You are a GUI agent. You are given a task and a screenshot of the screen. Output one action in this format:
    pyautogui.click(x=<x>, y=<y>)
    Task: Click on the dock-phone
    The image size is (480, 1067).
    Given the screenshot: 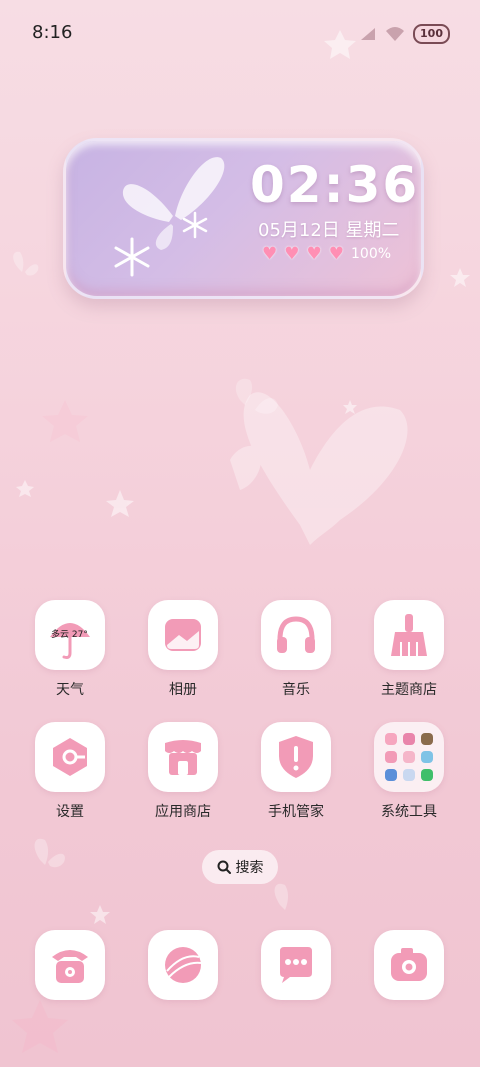 What is the action you would take?
    pyautogui.click(x=70, y=965)
    